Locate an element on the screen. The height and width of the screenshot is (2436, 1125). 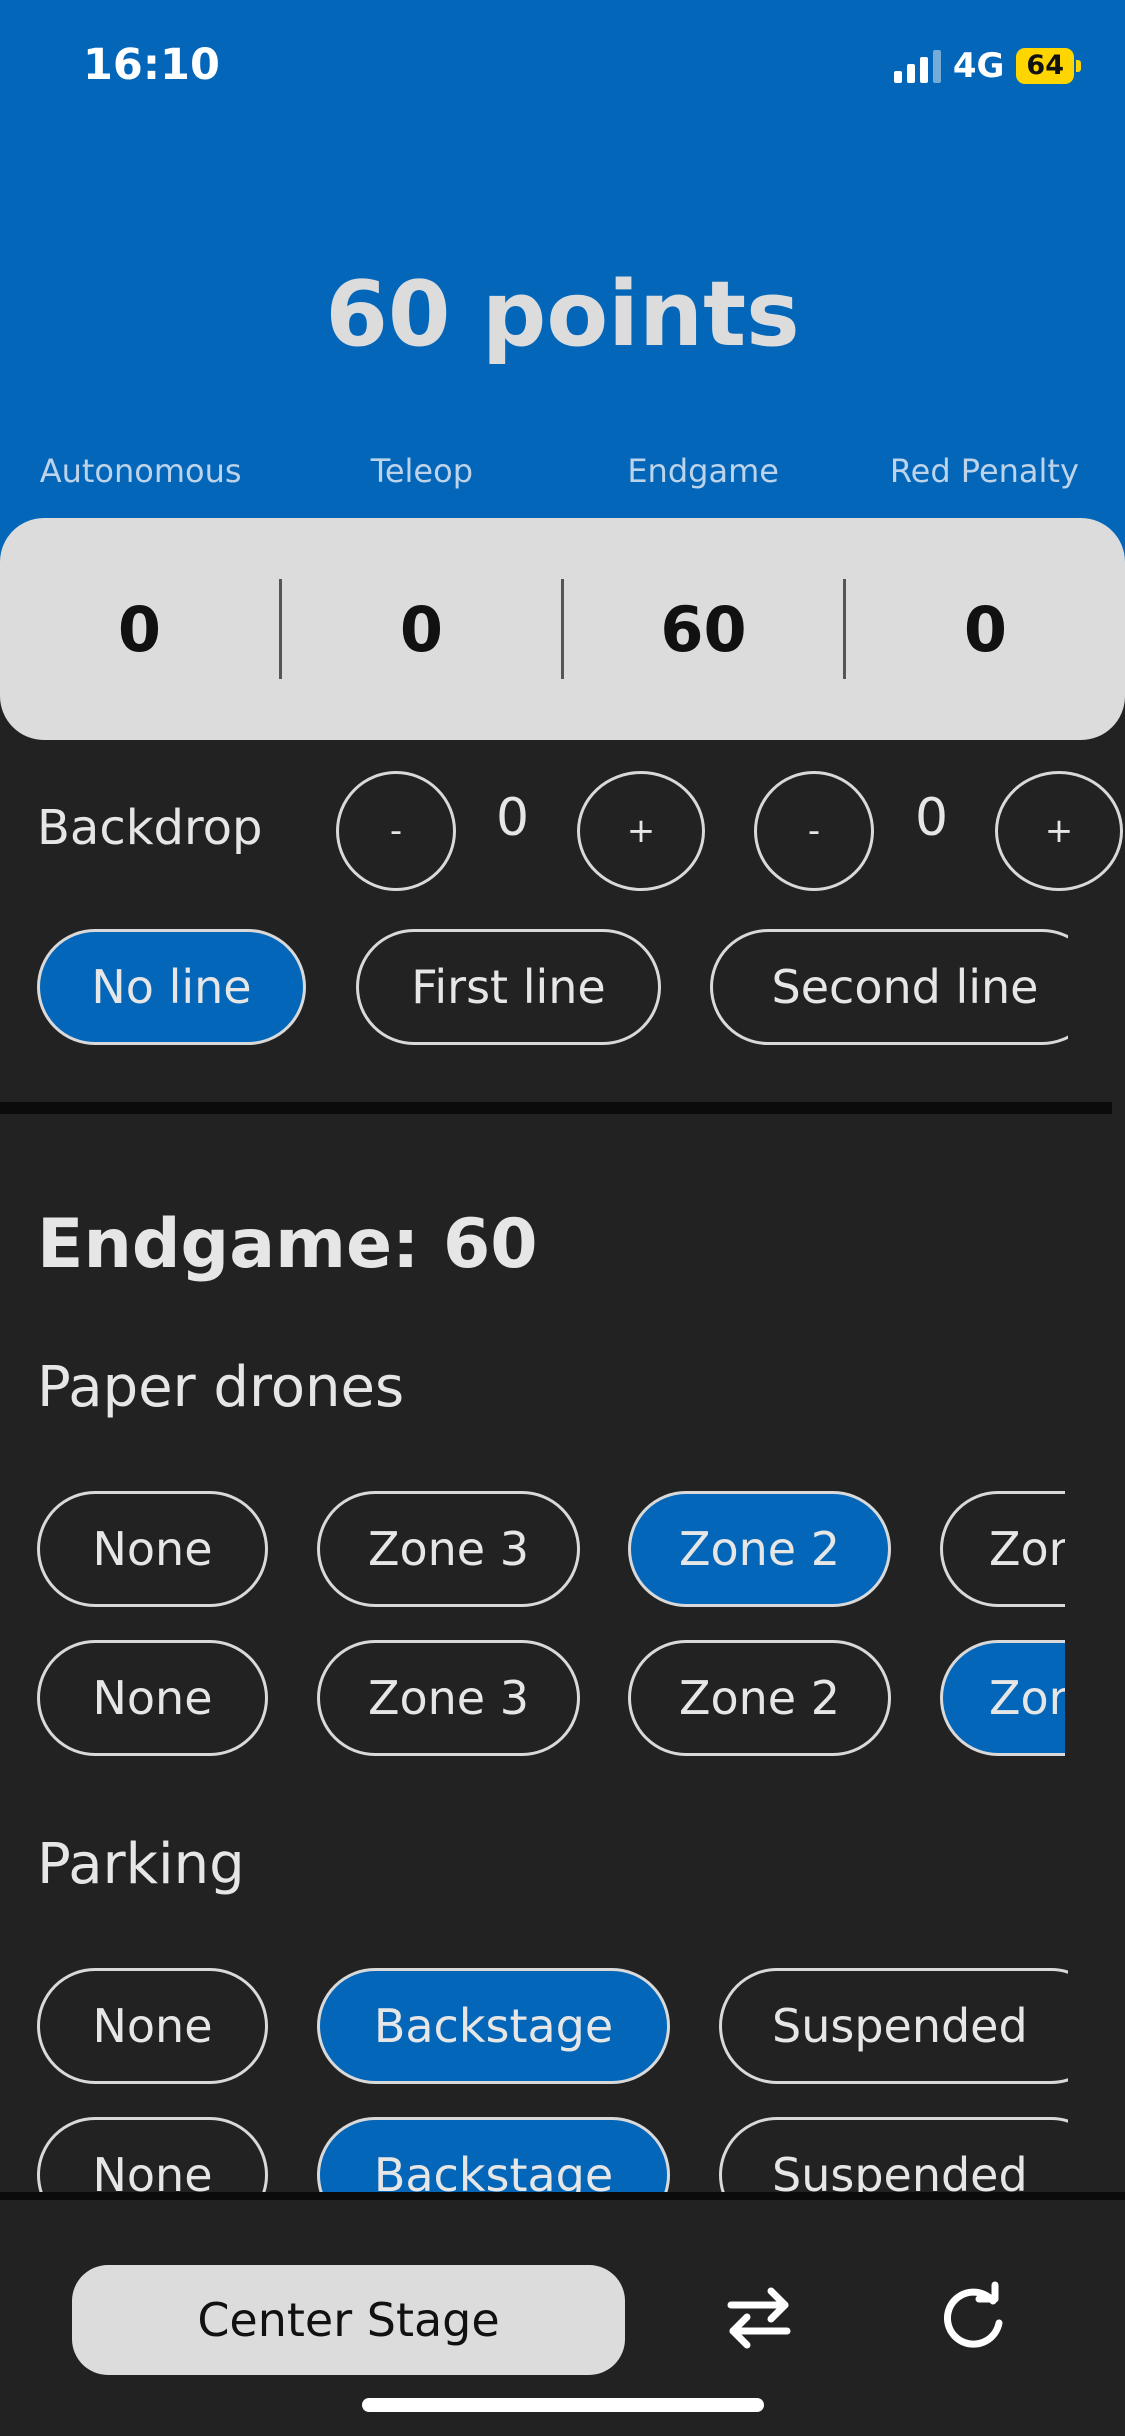
category-label-red-penalty: Red Penalty is located at coordinates (984, 471).